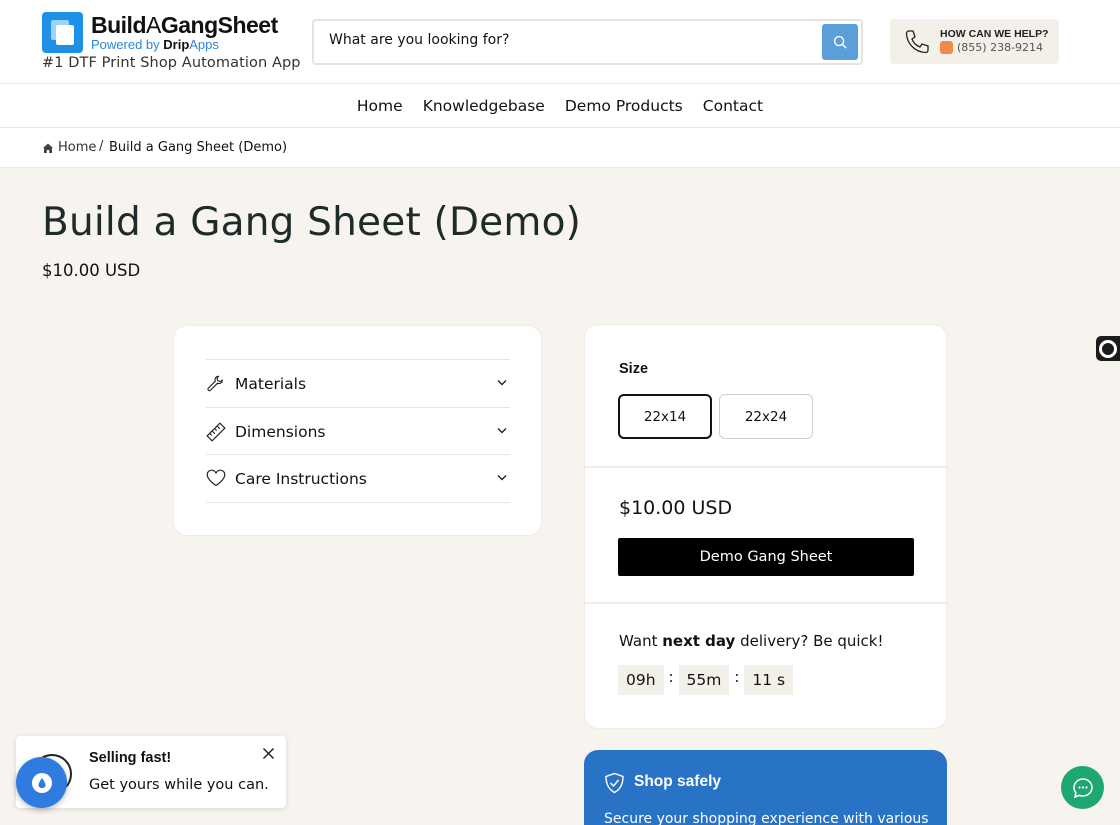  Describe the element at coordinates (358, 502) in the screenshot. I see `accordion-divider` at that location.